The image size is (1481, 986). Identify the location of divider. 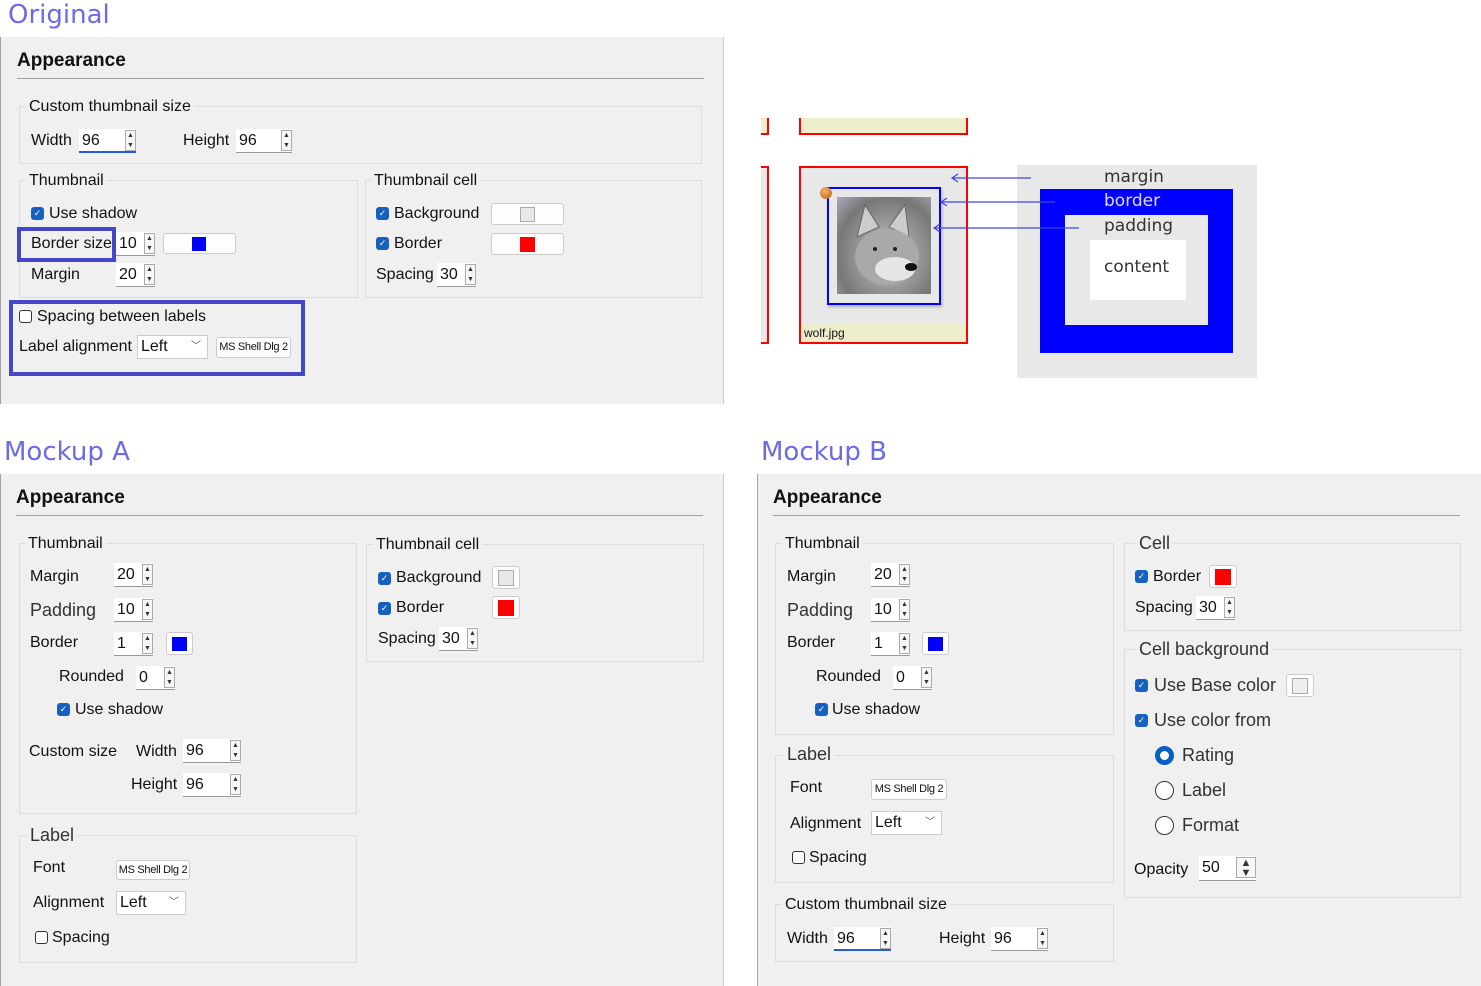
(360, 78).